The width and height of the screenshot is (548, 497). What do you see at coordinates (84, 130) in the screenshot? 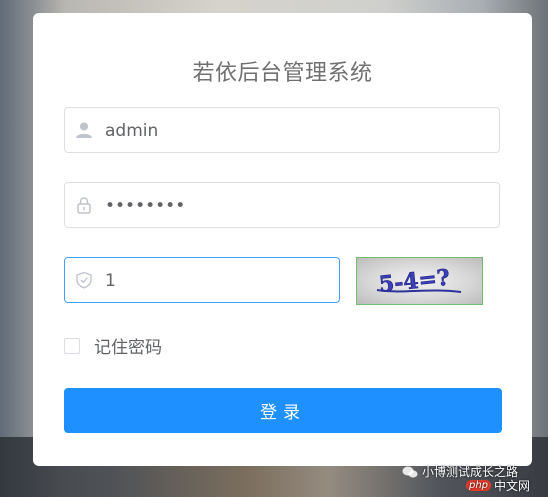
I see `user-icon` at bounding box center [84, 130].